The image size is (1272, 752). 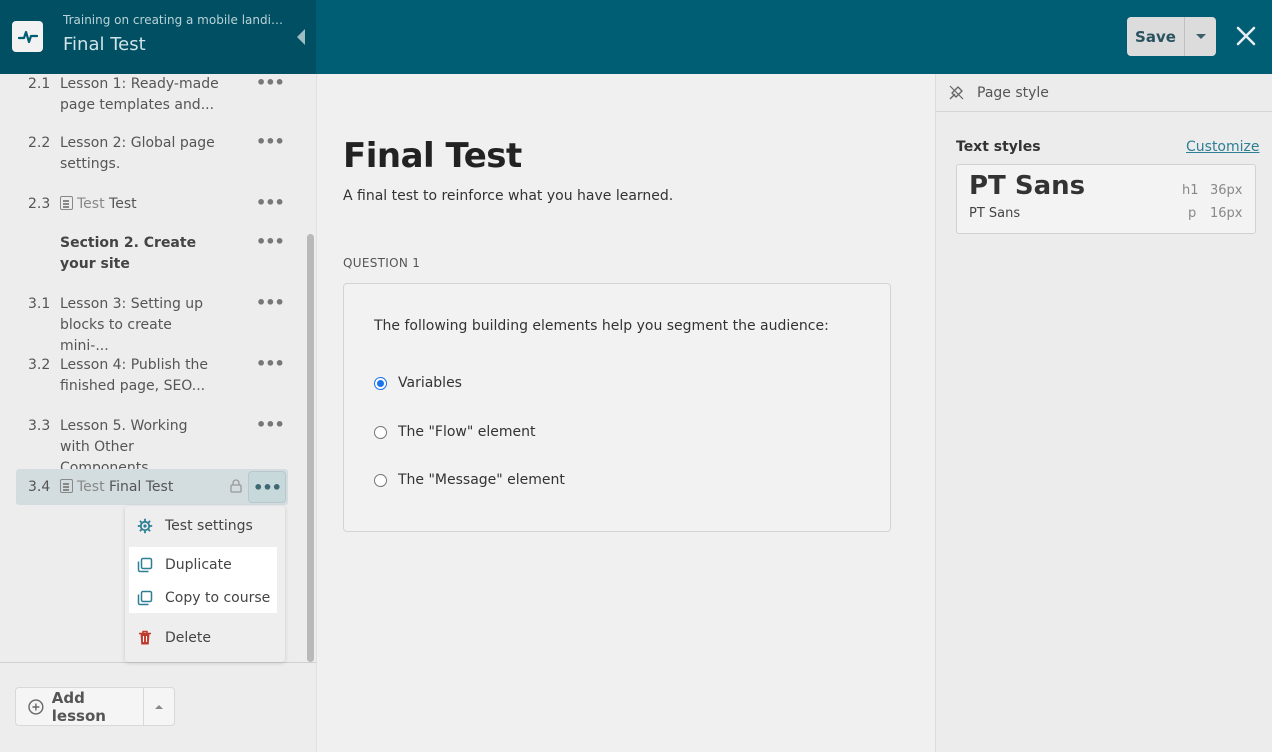 I want to click on menu-item-test-settings: Test settings, so click(x=205, y=526).